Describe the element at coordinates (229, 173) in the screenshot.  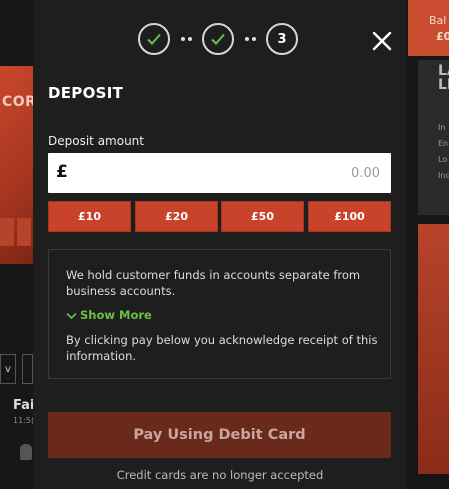
I see `deposit-amount-input` at that location.